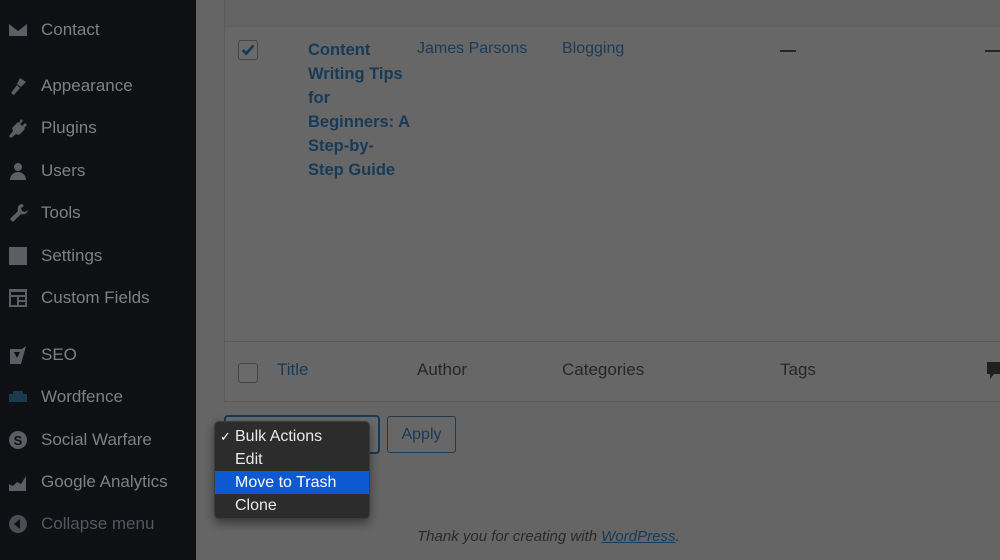 The height and width of the screenshot is (560, 1000). Describe the element at coordinates (359, 122) in the screenshot. I see `post-title-line: Beginners: A` at that location.